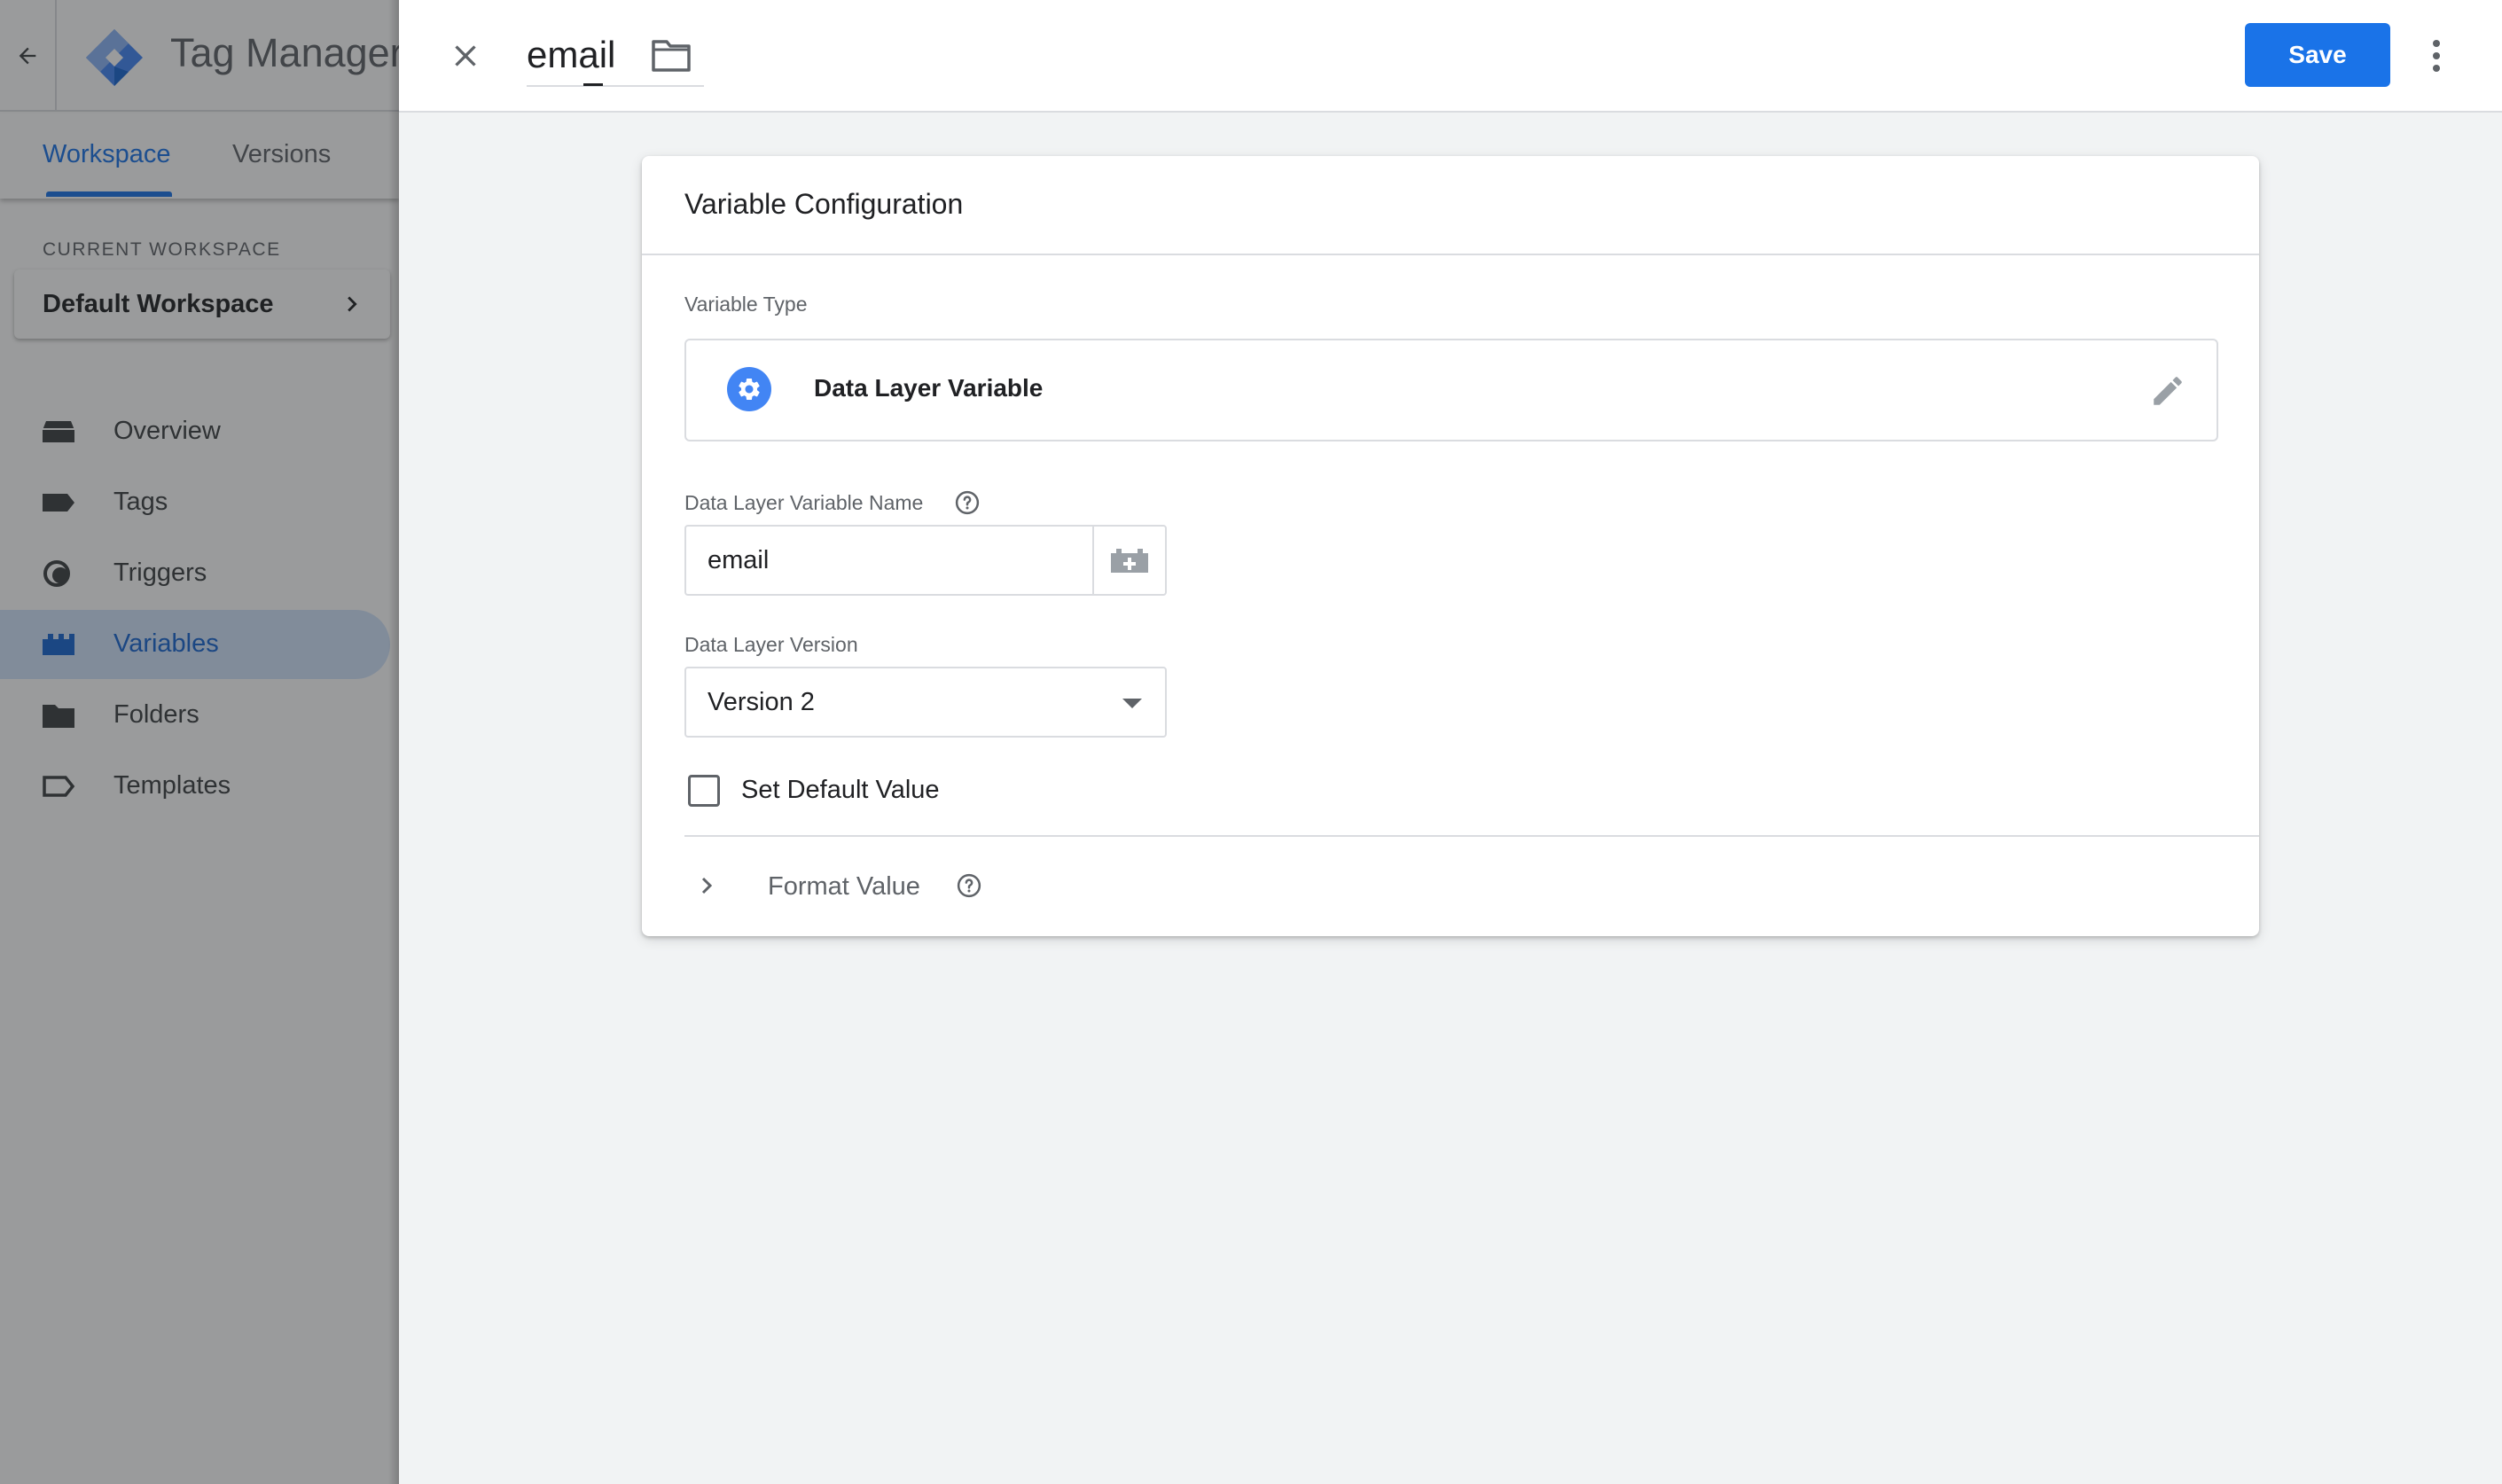 The image size is (2502, 1484). I want to click on set-default-value-checkbox, so click(704, 791).